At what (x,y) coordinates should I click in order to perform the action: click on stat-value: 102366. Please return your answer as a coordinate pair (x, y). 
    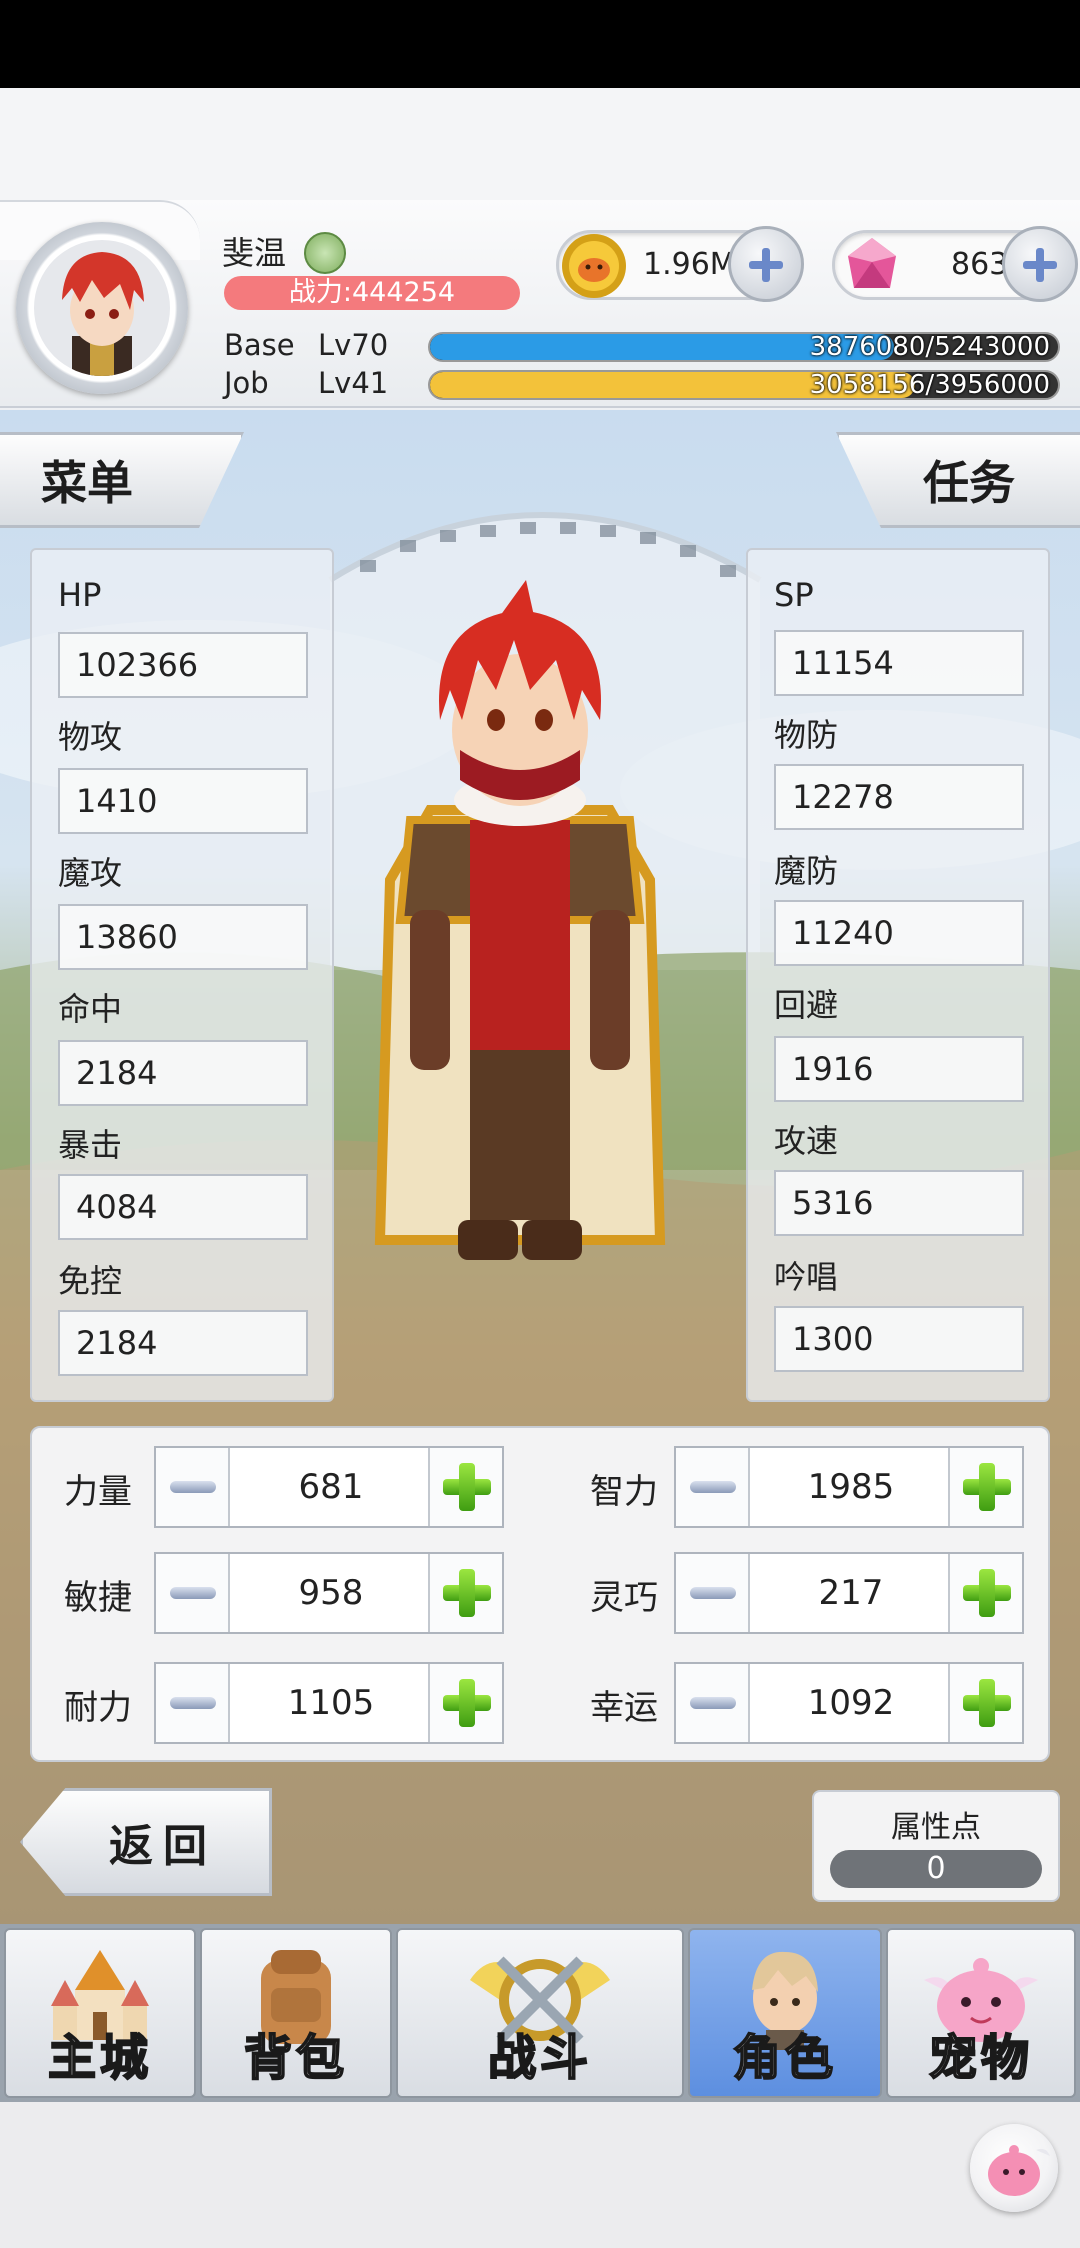
    Looking at the image, I should click on (183, 665).